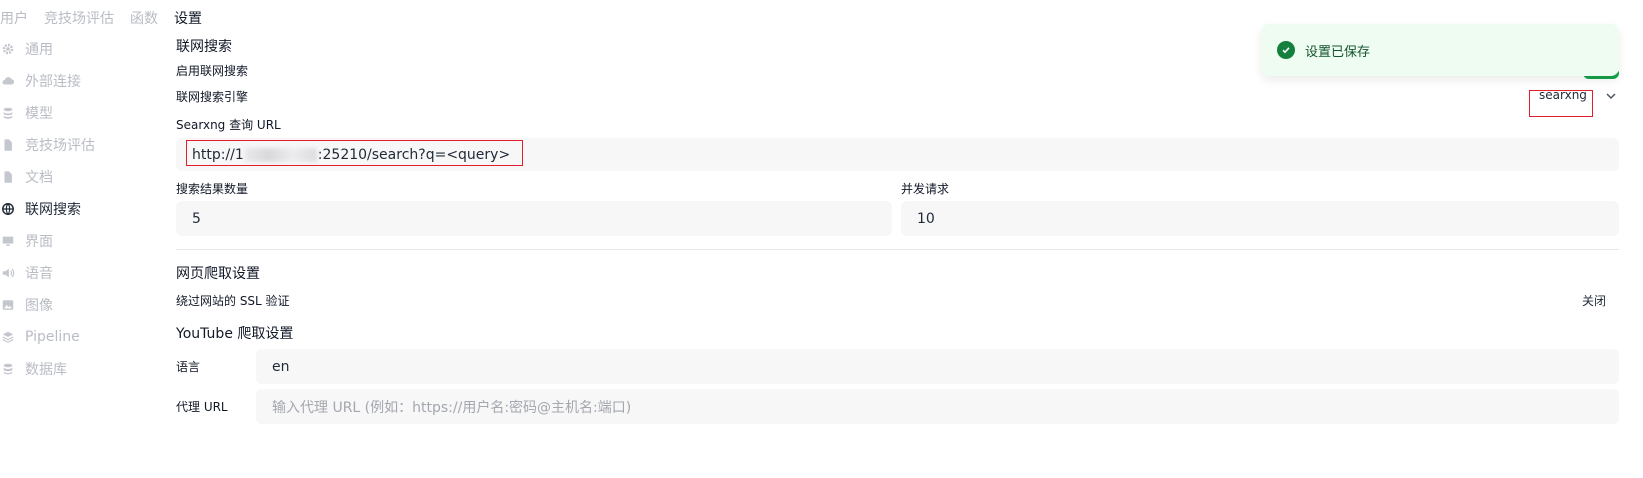  Describe the element at coordinates (8, 241) in the screenshot. I see `monitor-icon` at that location.